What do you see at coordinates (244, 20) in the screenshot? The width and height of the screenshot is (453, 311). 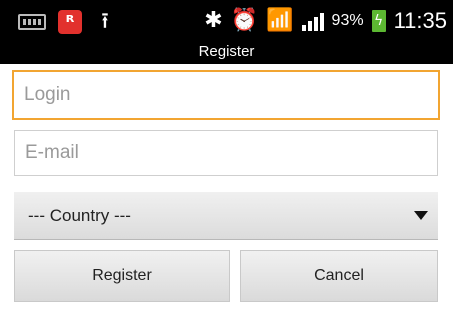 I see `alarm-icon: ⏰` at bounding box center [244, 20].